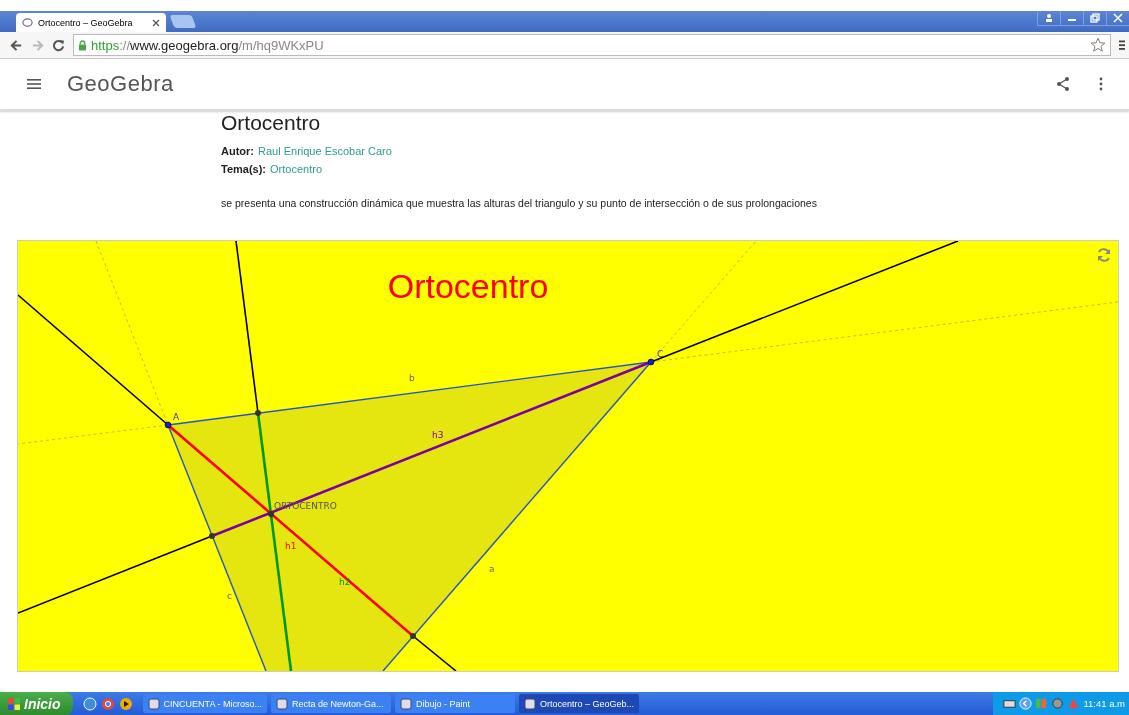 The image size is (1129, 715). I want to click on expand-icon, so click(1026, 703).